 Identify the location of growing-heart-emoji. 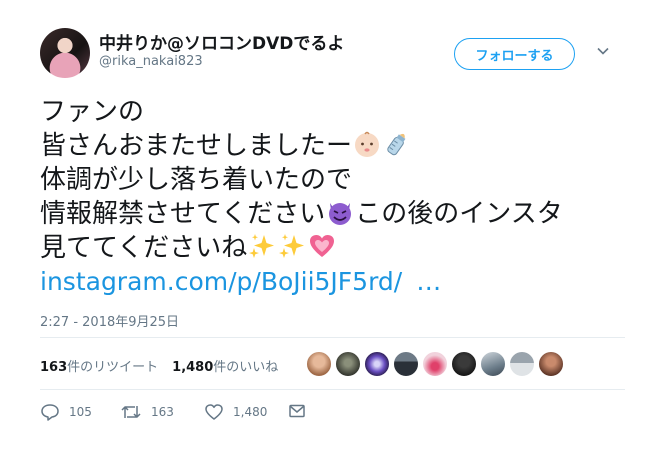
(322, 246).